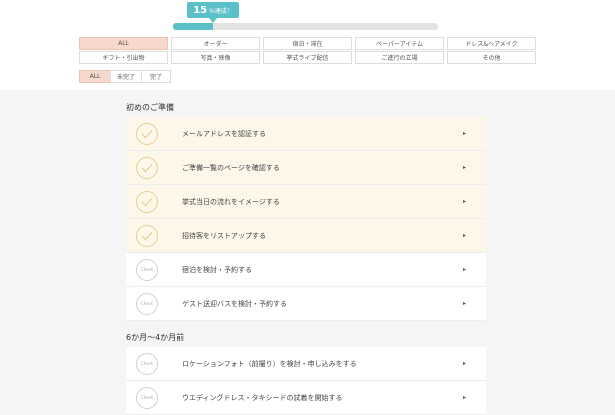 The width and height of the screenshot is (615, 415). What do you see at coordinates (306, 304) in the screenshot?
I see `task-row: Check ゲスト送迎バスを検討・予約する ▸` at bounding box center [306, 304].